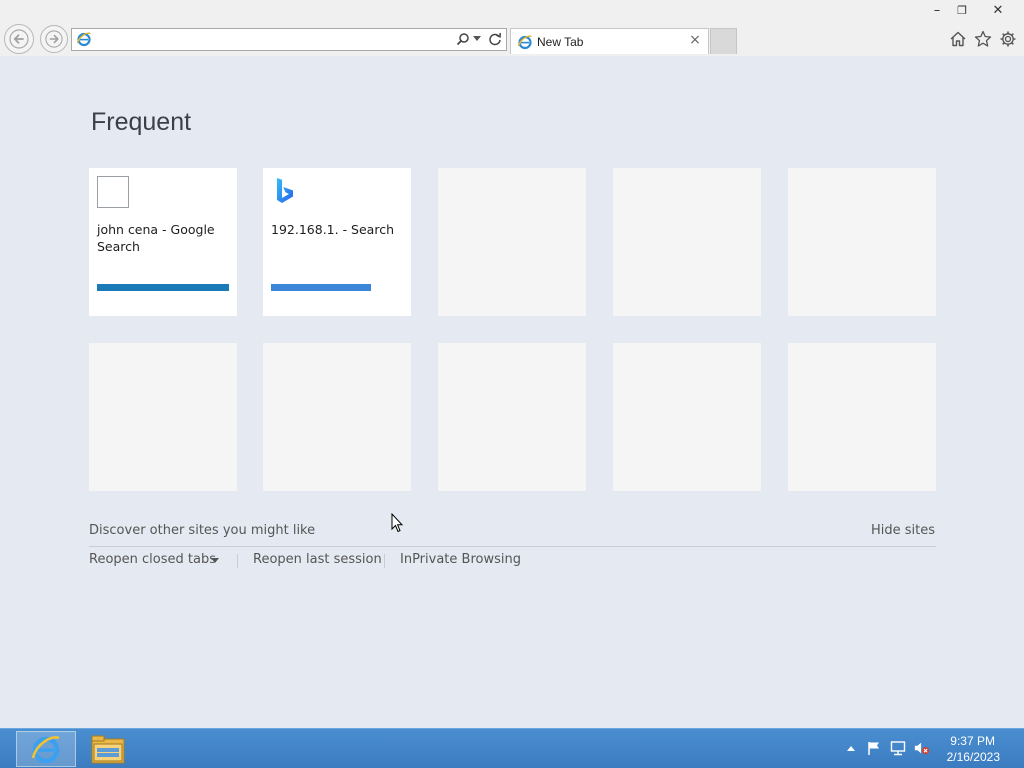  Describe the element at coordinates (152, 559) in the screenshot. I see `reopen-closed-tabs-link: Reopen closed tabs` at that location.